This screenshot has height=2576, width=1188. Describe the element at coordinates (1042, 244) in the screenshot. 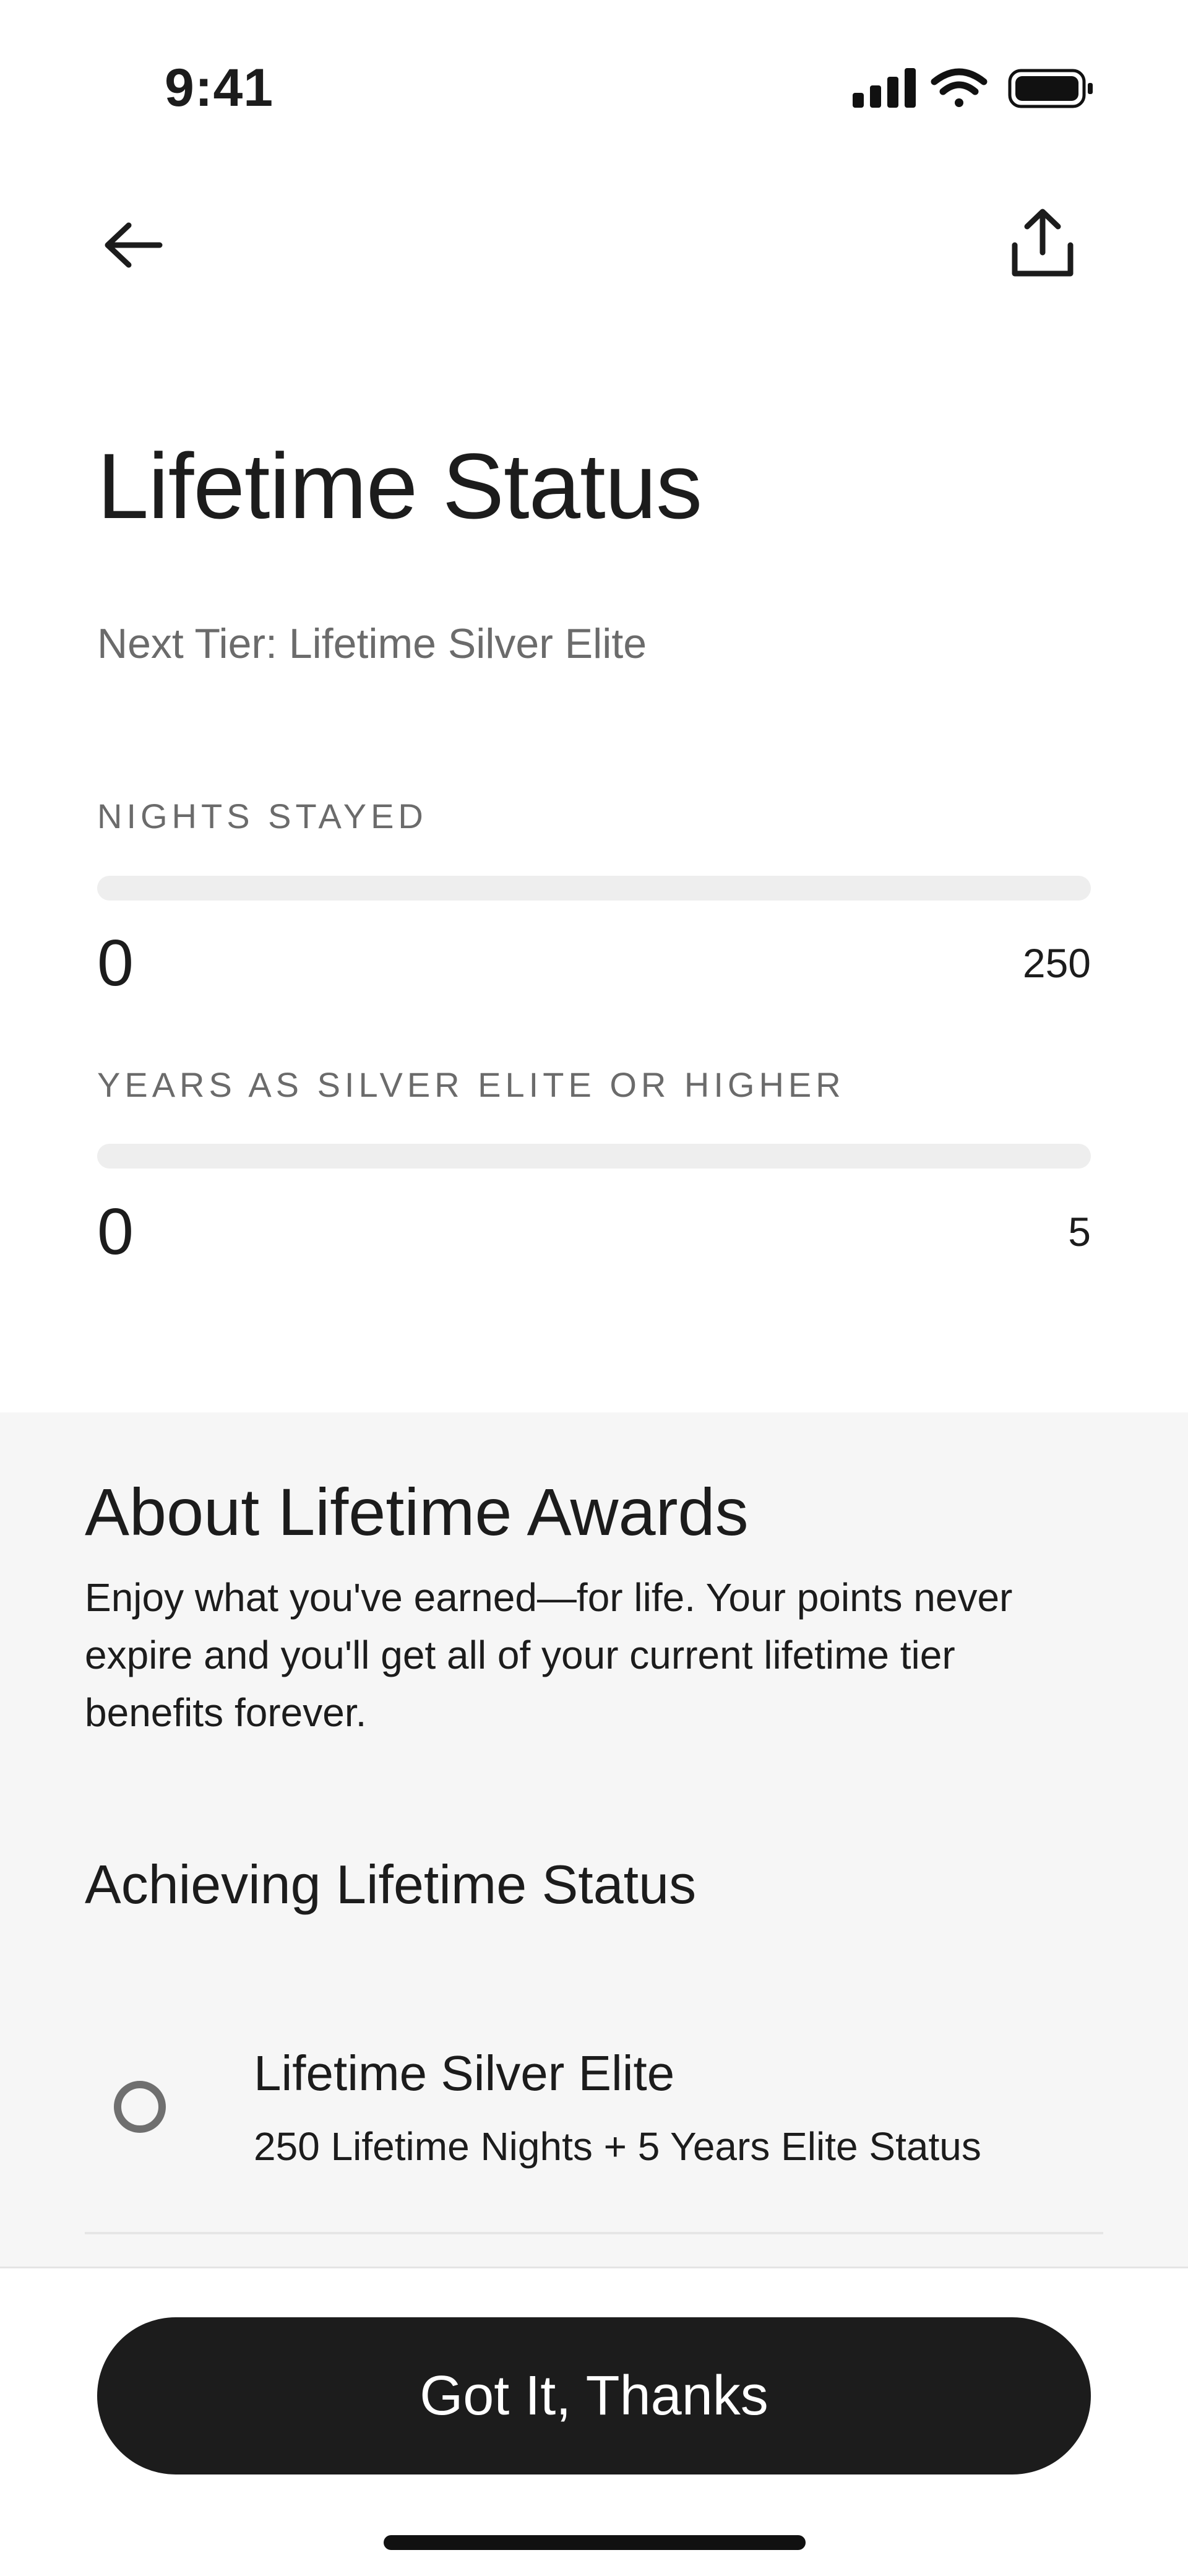

I see `share-icon` at that location.